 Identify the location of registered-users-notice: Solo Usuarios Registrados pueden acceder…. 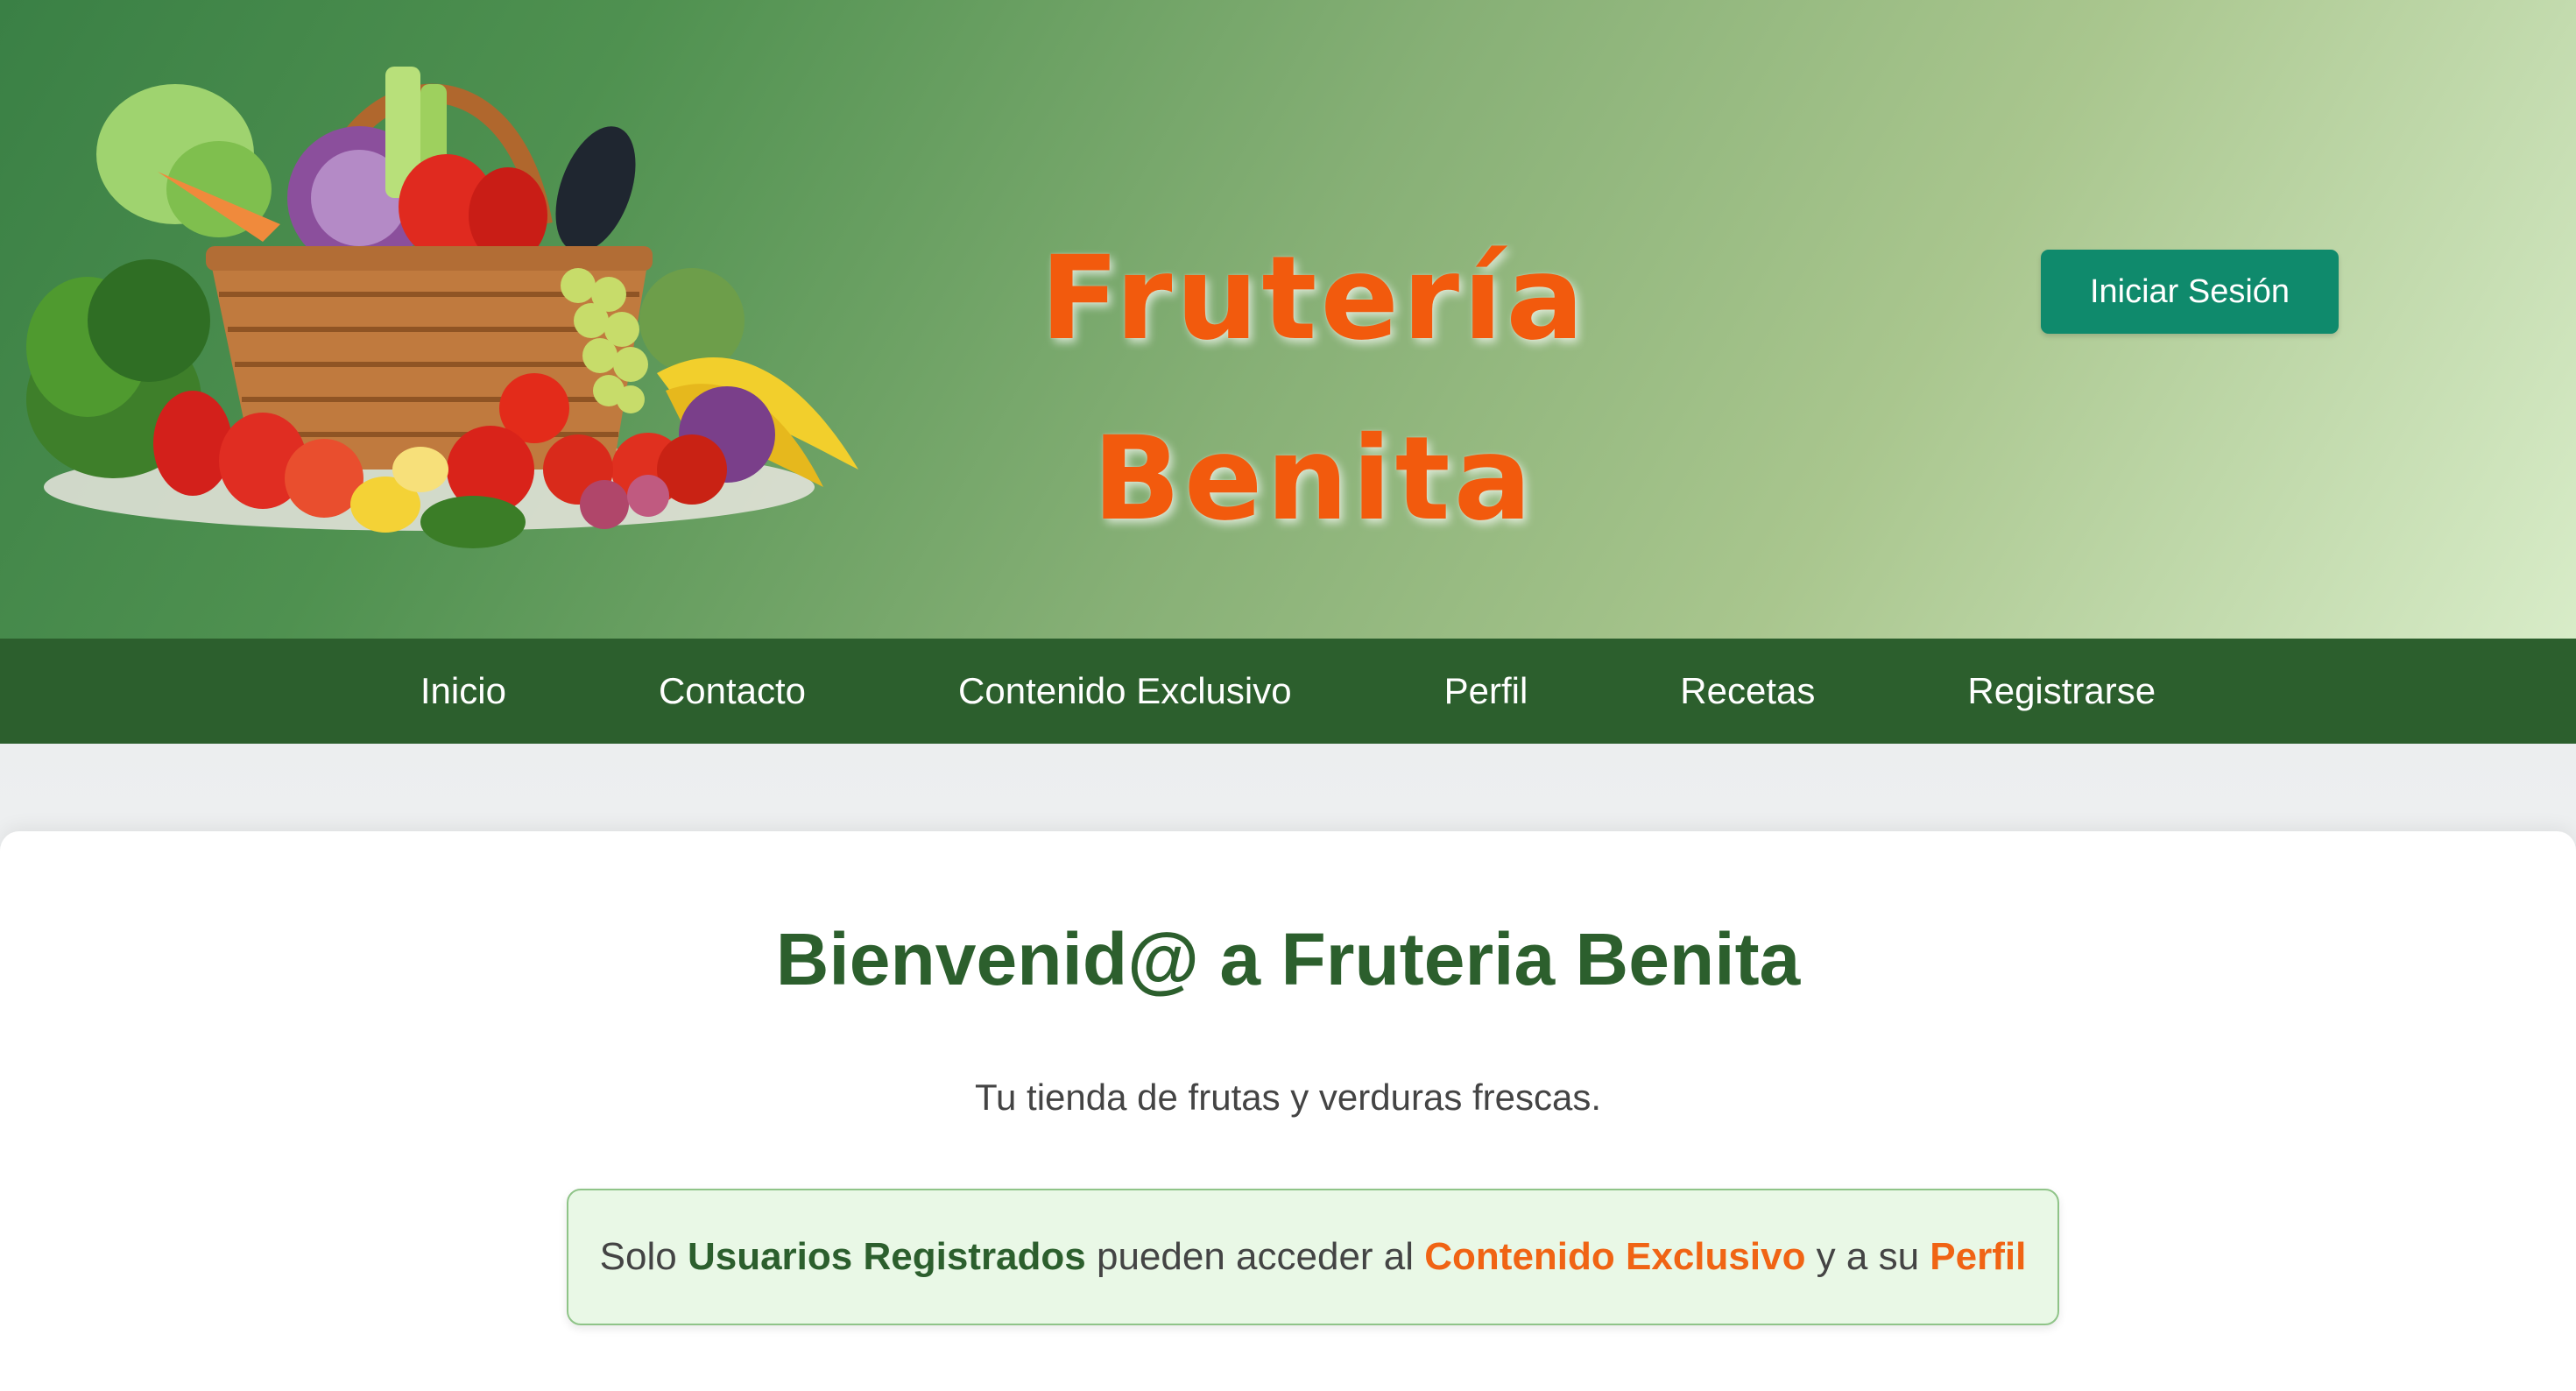
(1313, 1257).